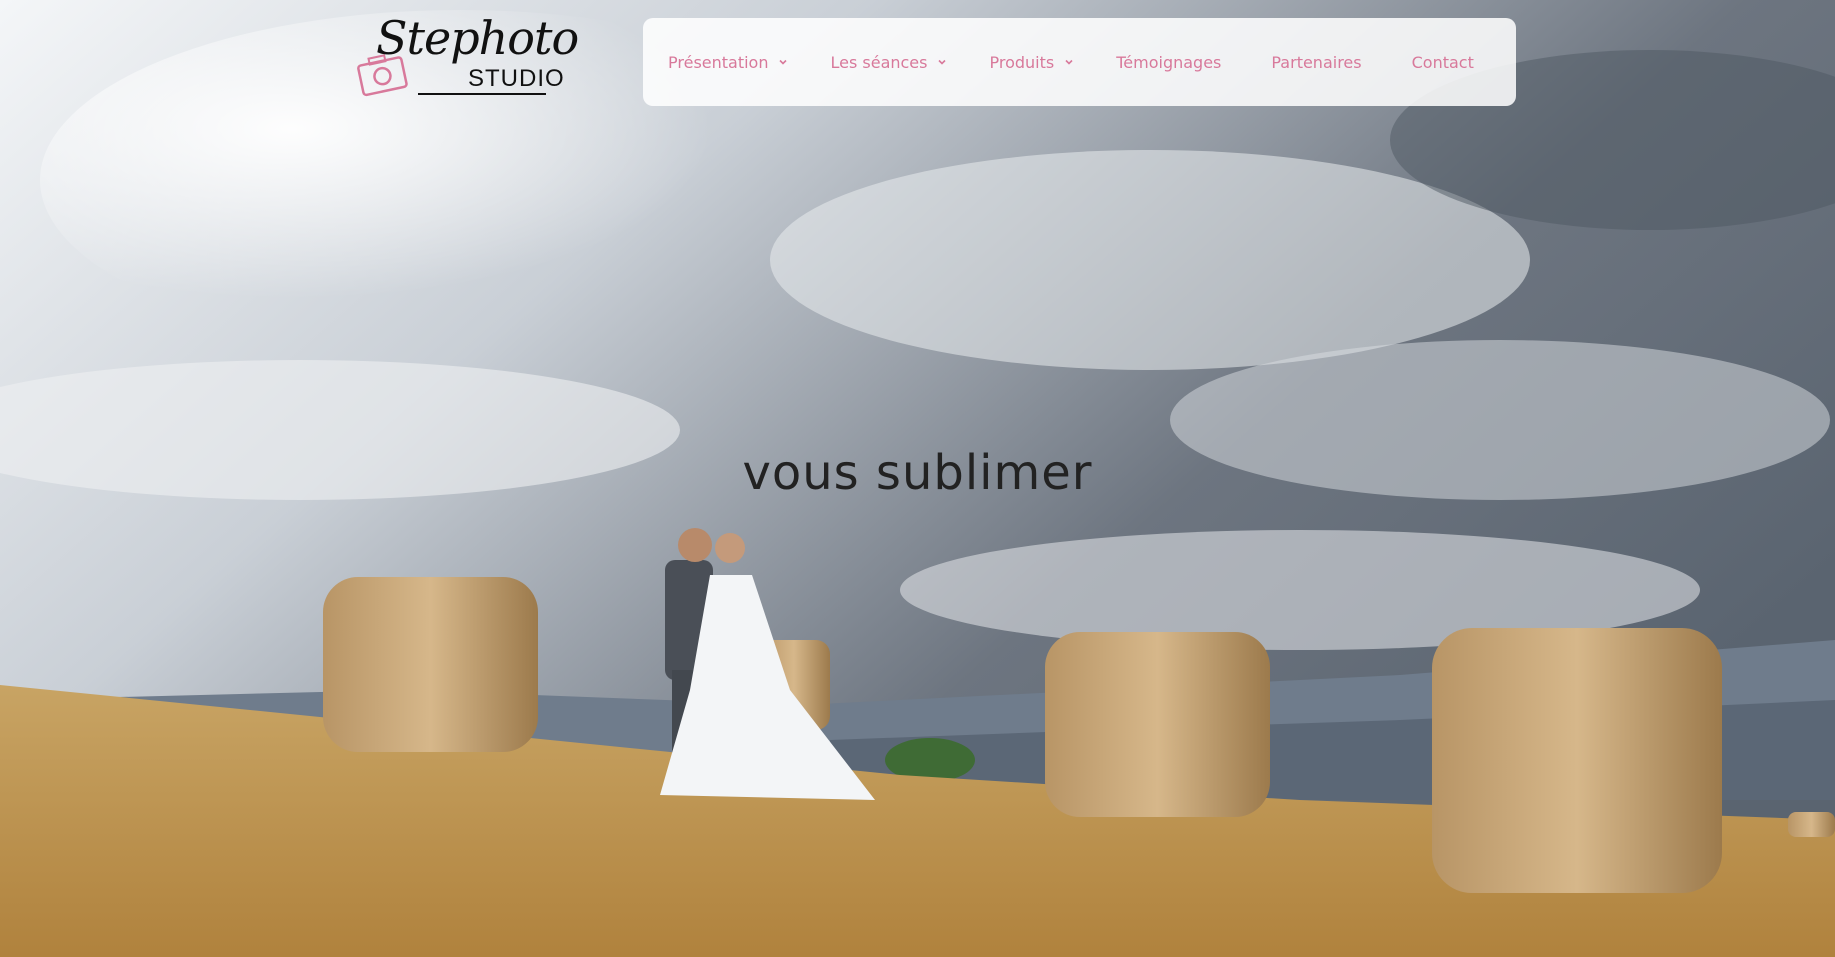 The image size is (1835, 957). Describe the element at coordinates (879, 62) in the screenshot. I see `nav-item-label: Les séances` at that location.